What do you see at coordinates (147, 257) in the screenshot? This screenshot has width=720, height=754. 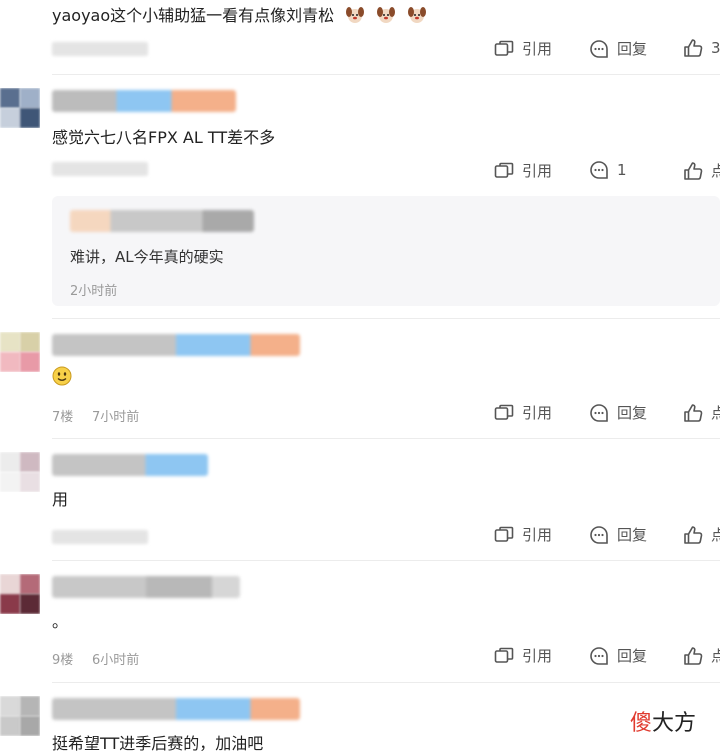 I see `reply-text: 难讲，AL今年真的硬实` at bounding box center [147, 257].